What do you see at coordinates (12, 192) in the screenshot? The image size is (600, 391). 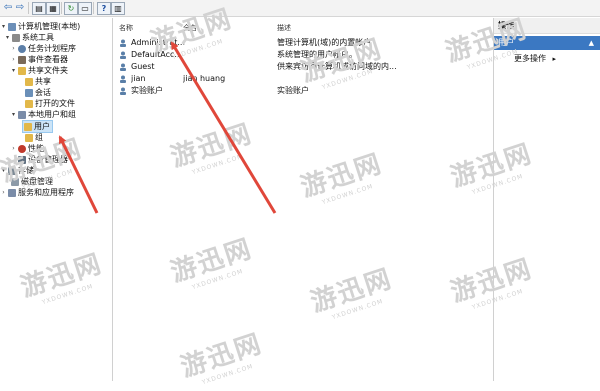 I see `services-icon` at bounding box center [12, 192].